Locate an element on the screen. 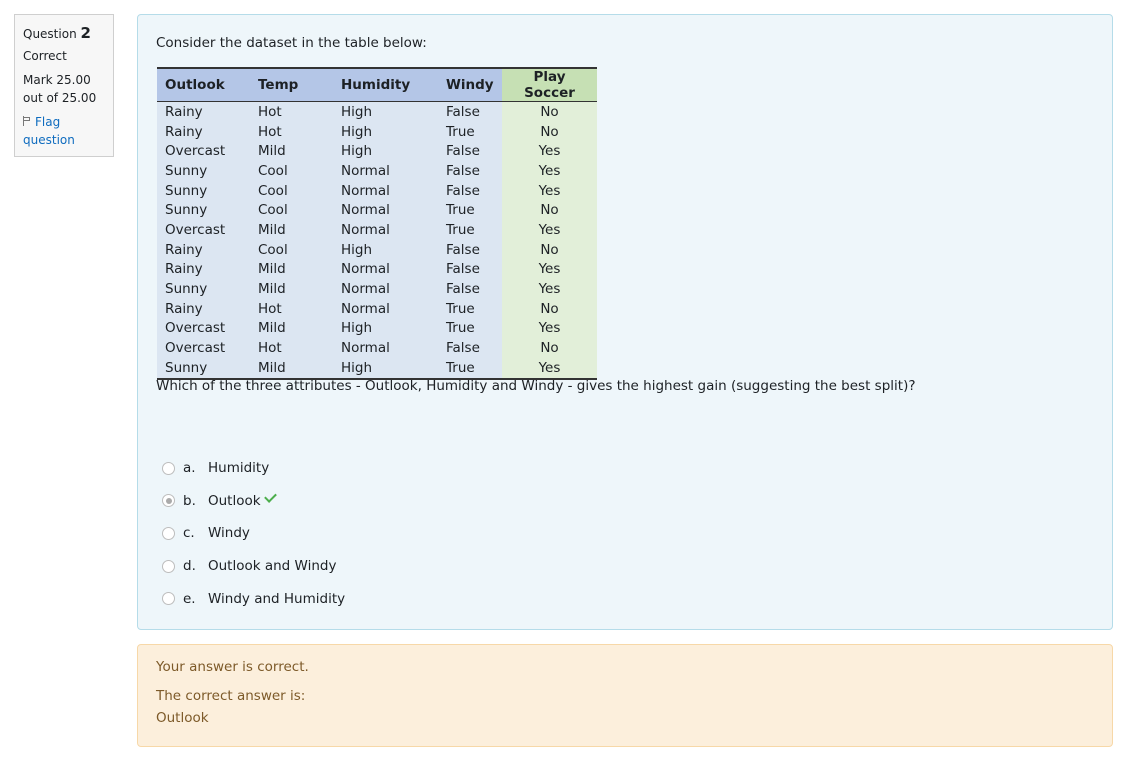 This screenshot has width=1124, height=757. table-row: Rainy Cool High False No is located at coordinates (377, 249).